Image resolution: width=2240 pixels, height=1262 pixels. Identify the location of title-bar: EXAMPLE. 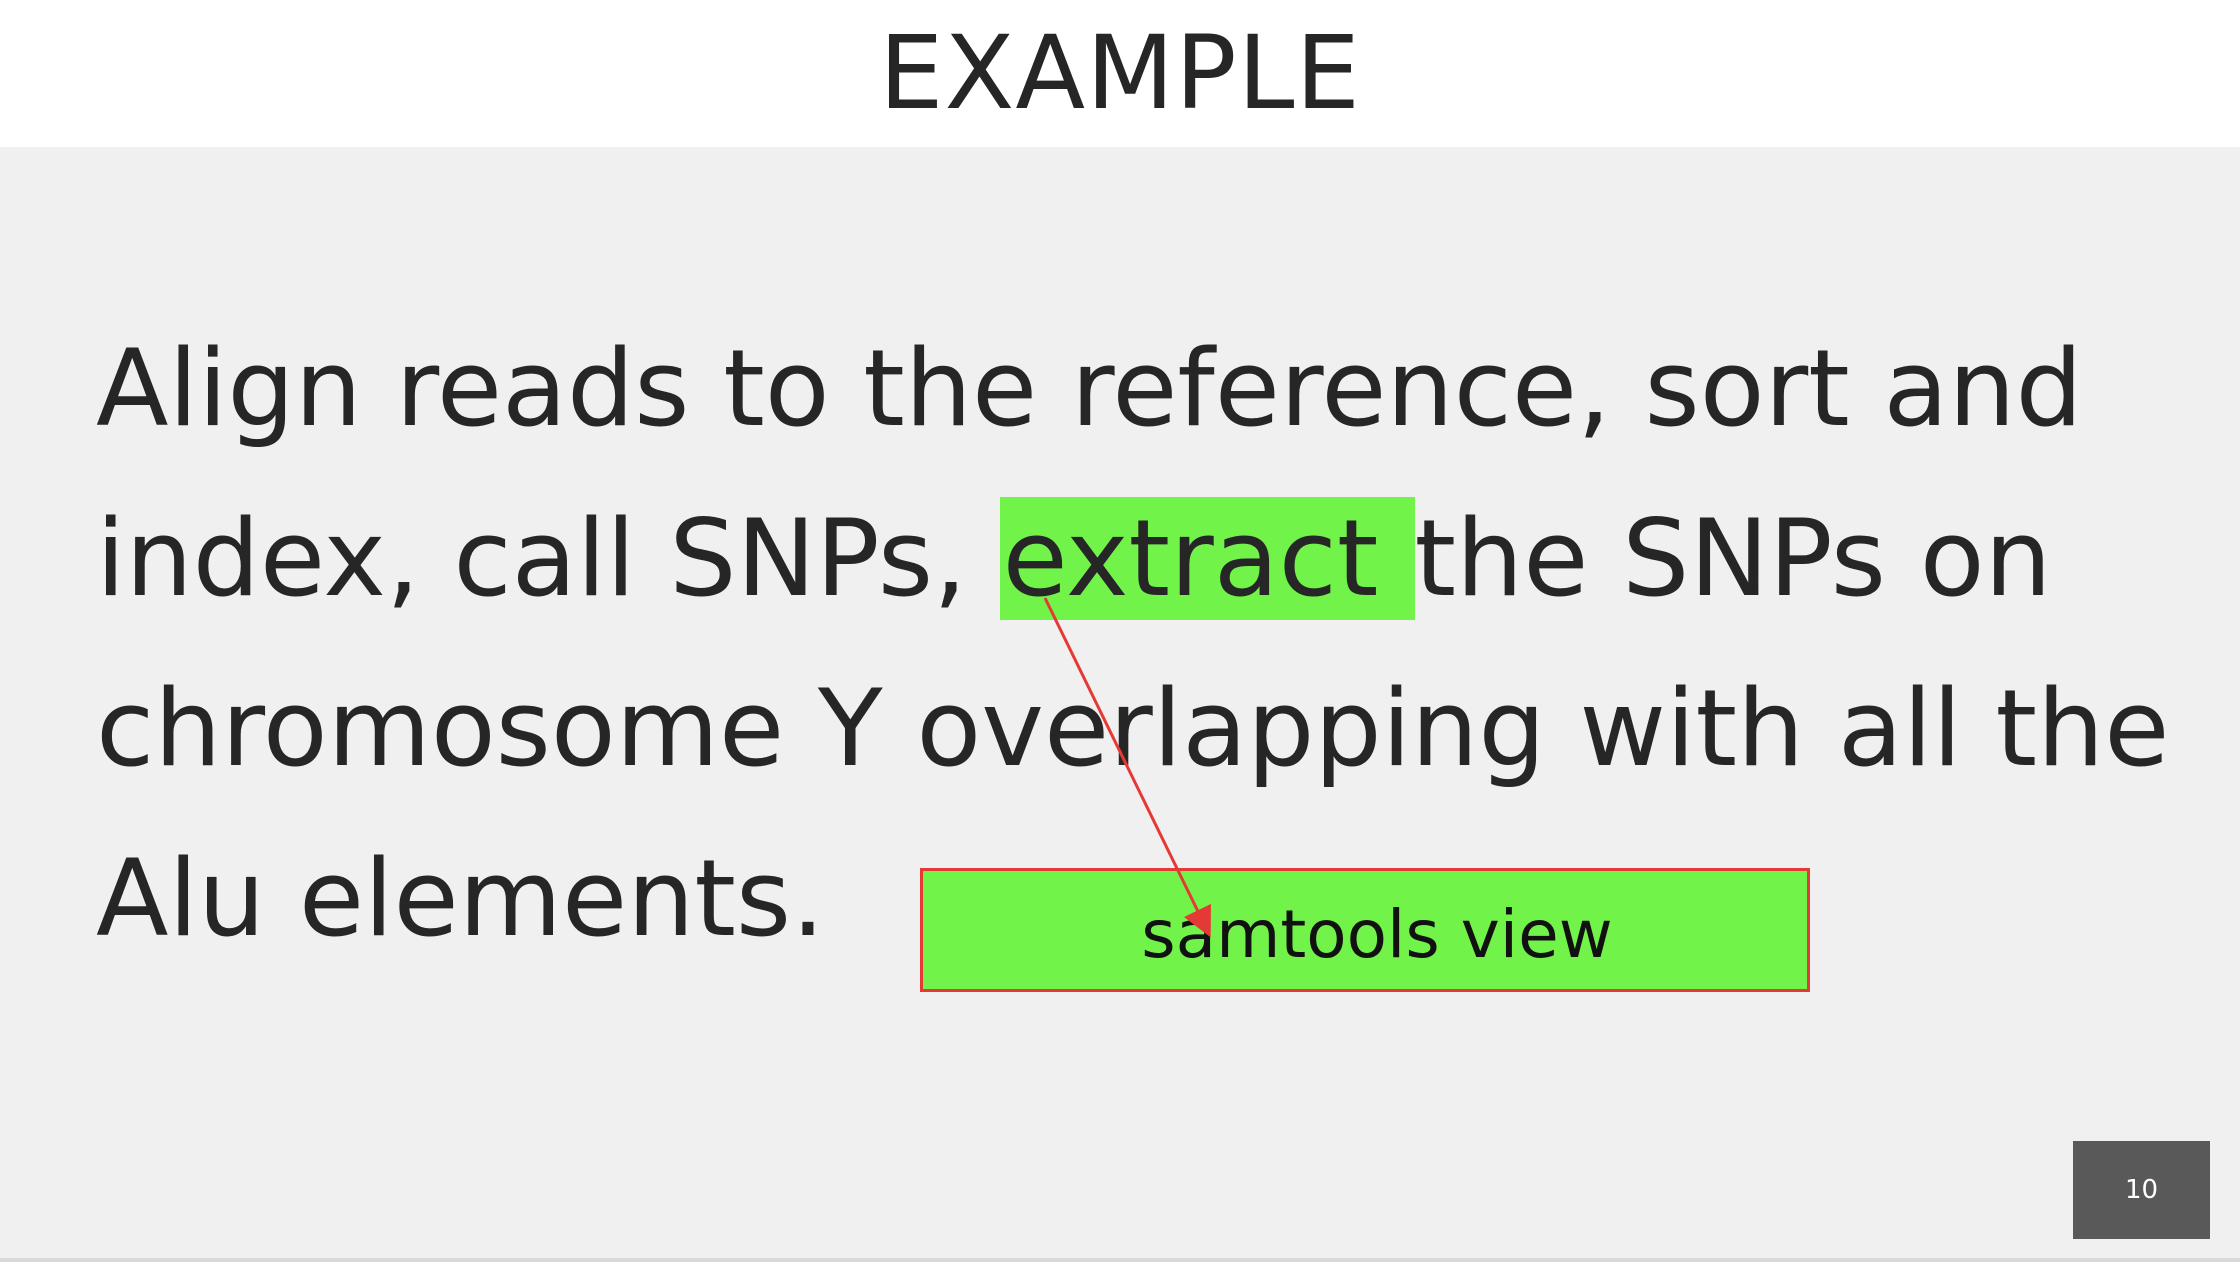
(1120, 73).